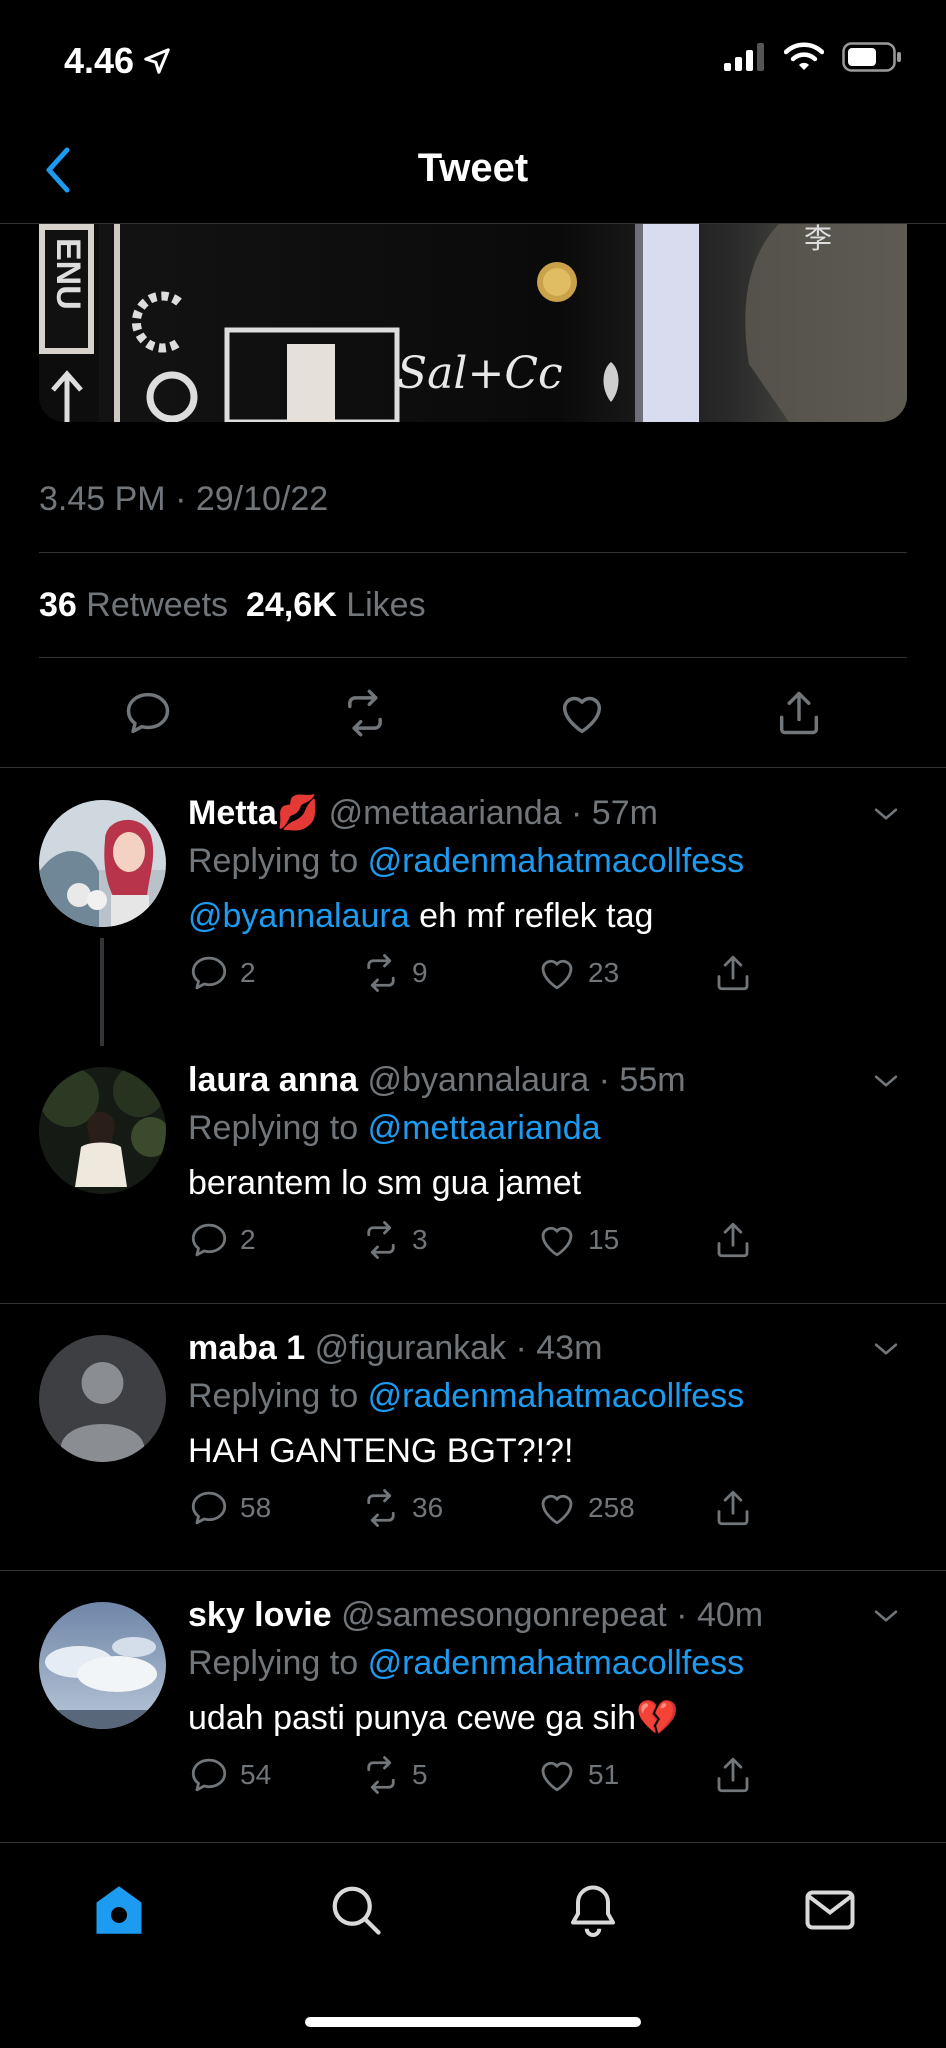 The height and width of the screenshot is (2048, 946). What do you see at coordinates (479, 1080) in the screenshot?
I see `handle: @byannalaura` at bounding box center [479, 1080].